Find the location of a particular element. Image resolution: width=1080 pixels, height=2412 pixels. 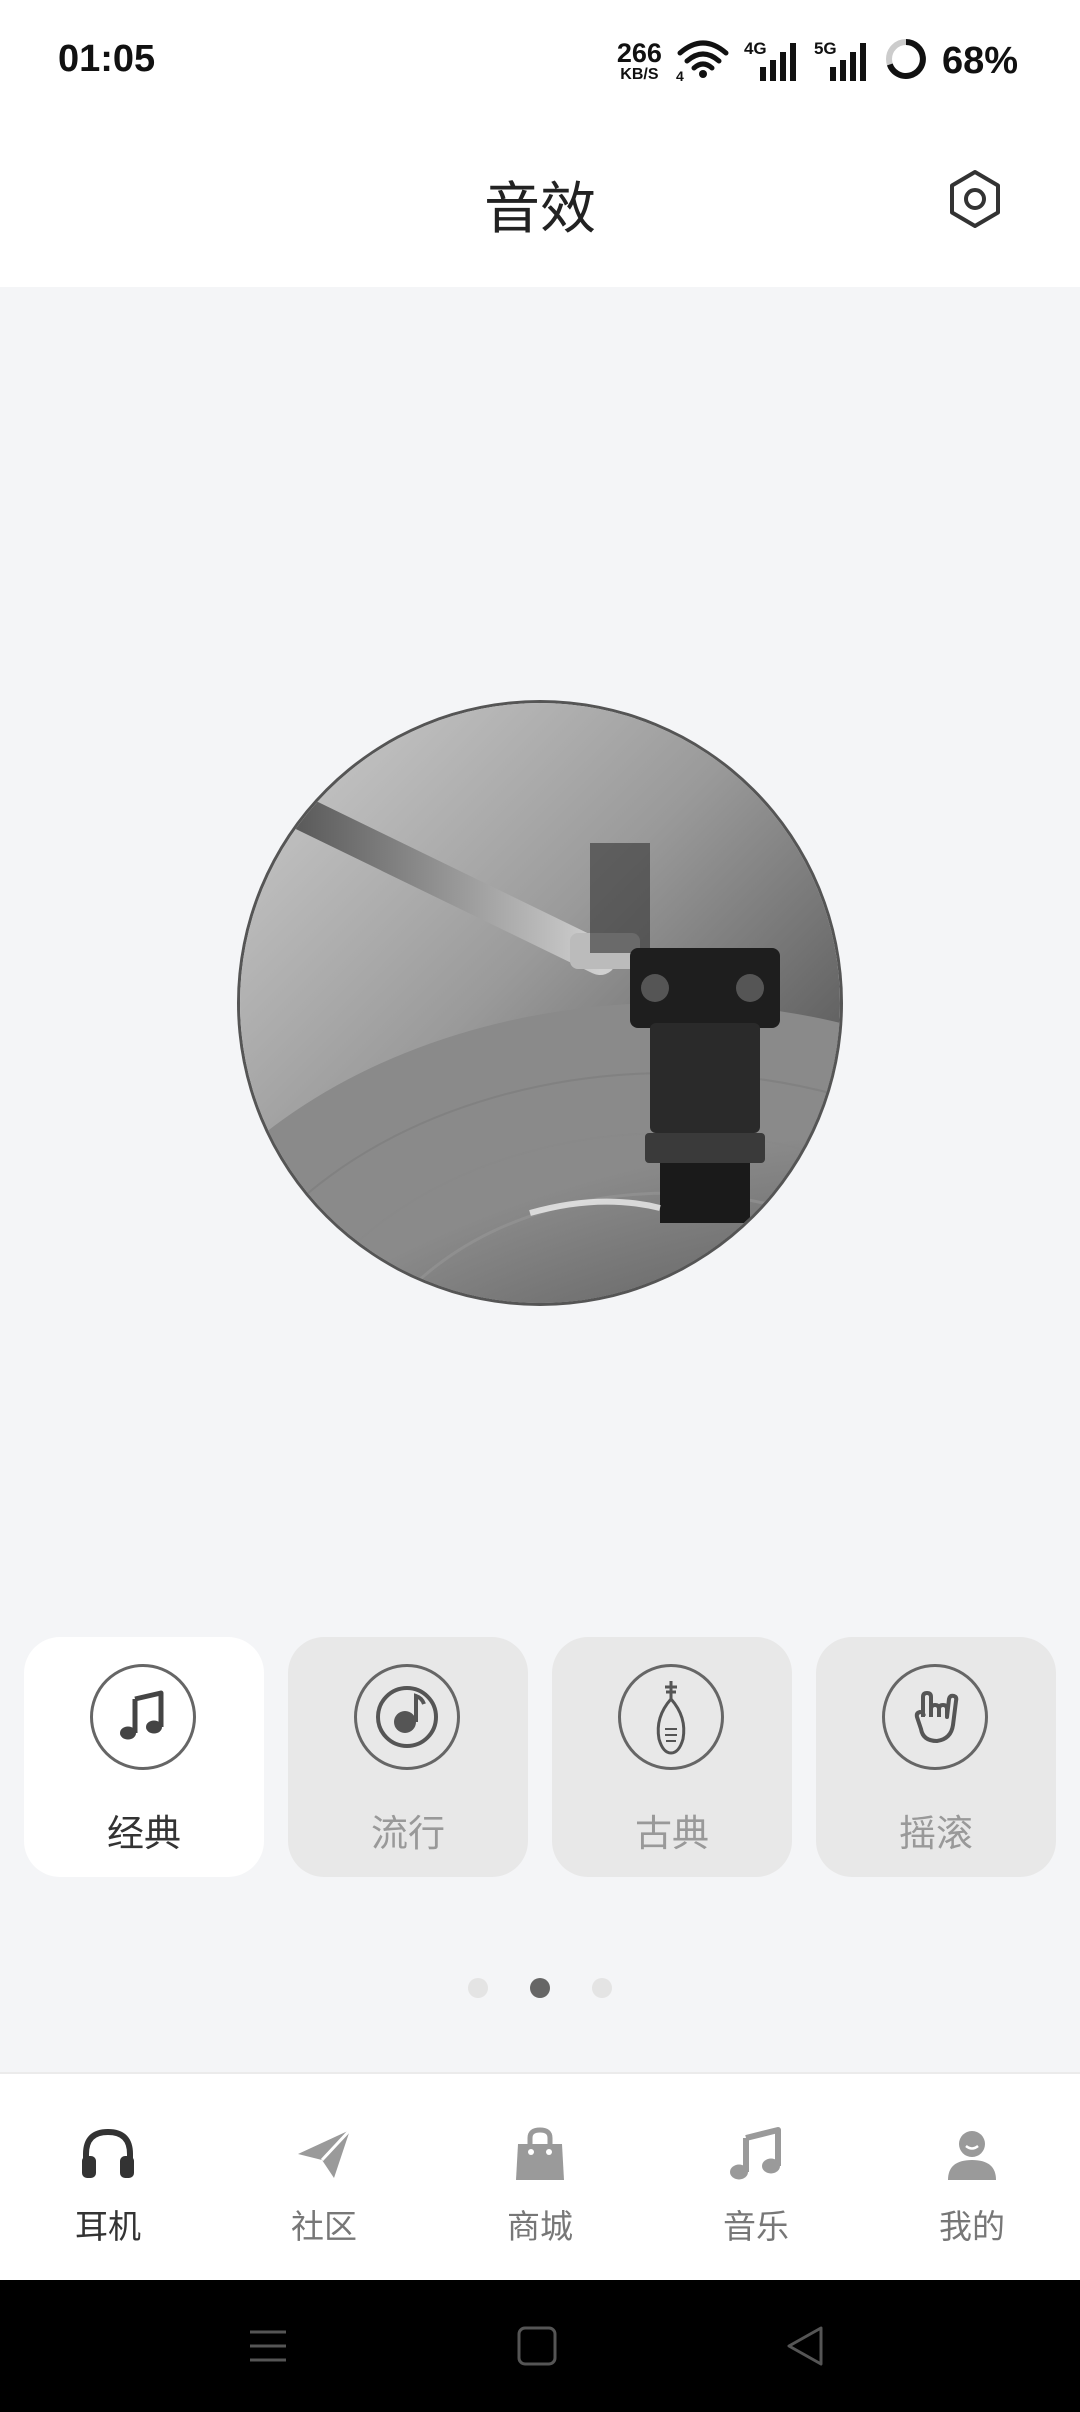

rock-hand-icon is located at coordinates (935, 1717).